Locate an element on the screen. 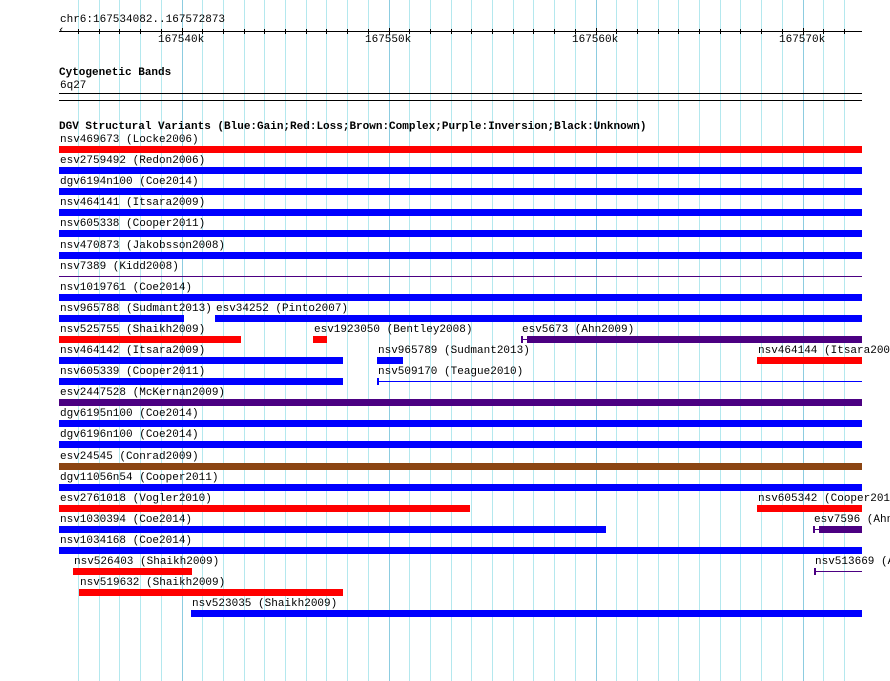  sv-feature-label: nsv464142 (Itsara2009) is located at coordinates (133, 351).